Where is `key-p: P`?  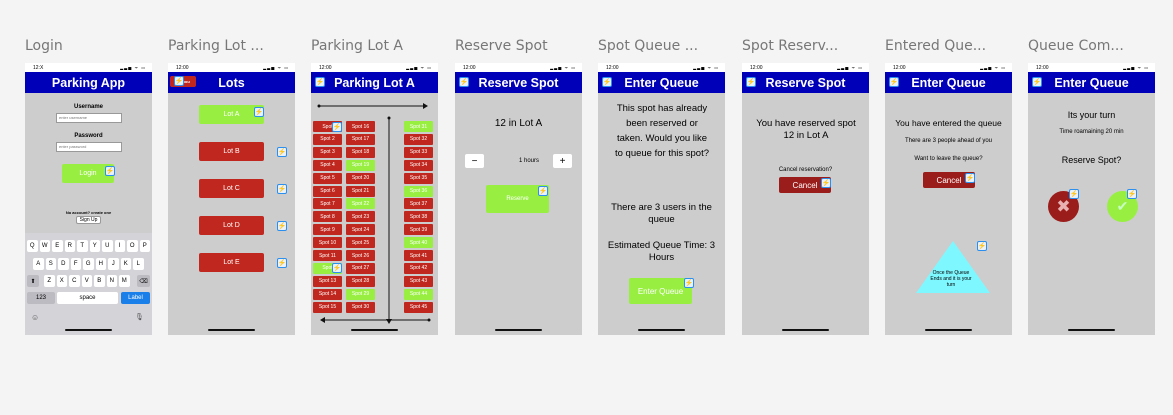
key-p: P is located at coordinates (144, 246).